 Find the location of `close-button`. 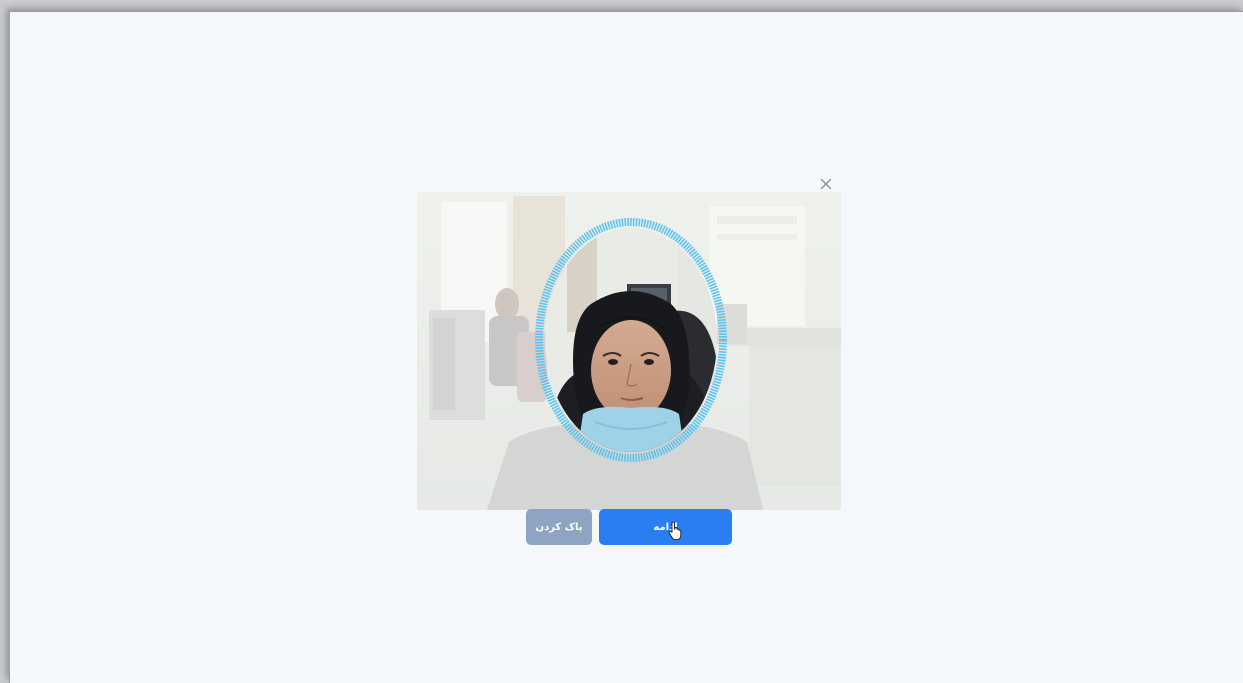

close-button is located at coordinates (826, 184).